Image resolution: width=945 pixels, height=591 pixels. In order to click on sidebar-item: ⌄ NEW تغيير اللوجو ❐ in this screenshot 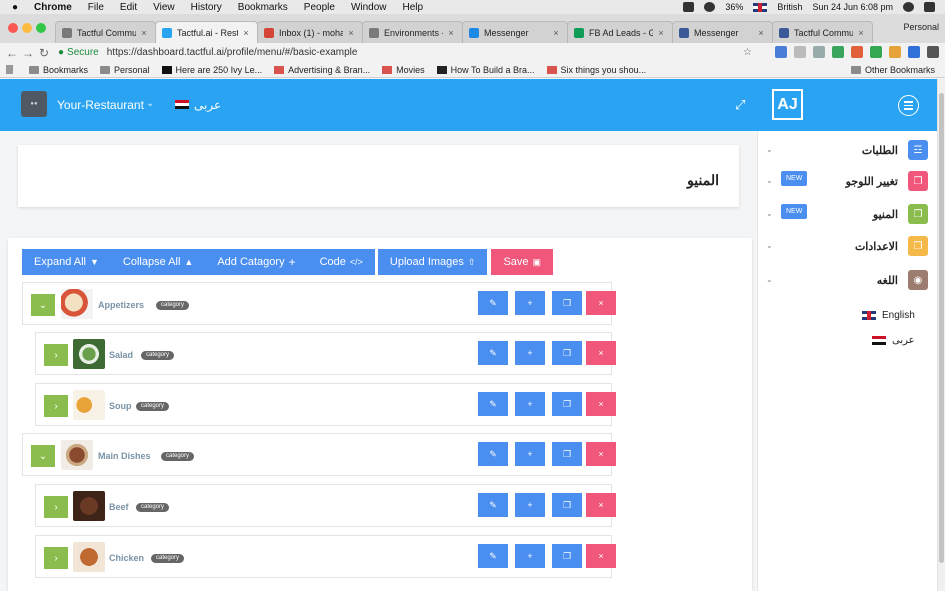, I will do `click(848, 183)`.